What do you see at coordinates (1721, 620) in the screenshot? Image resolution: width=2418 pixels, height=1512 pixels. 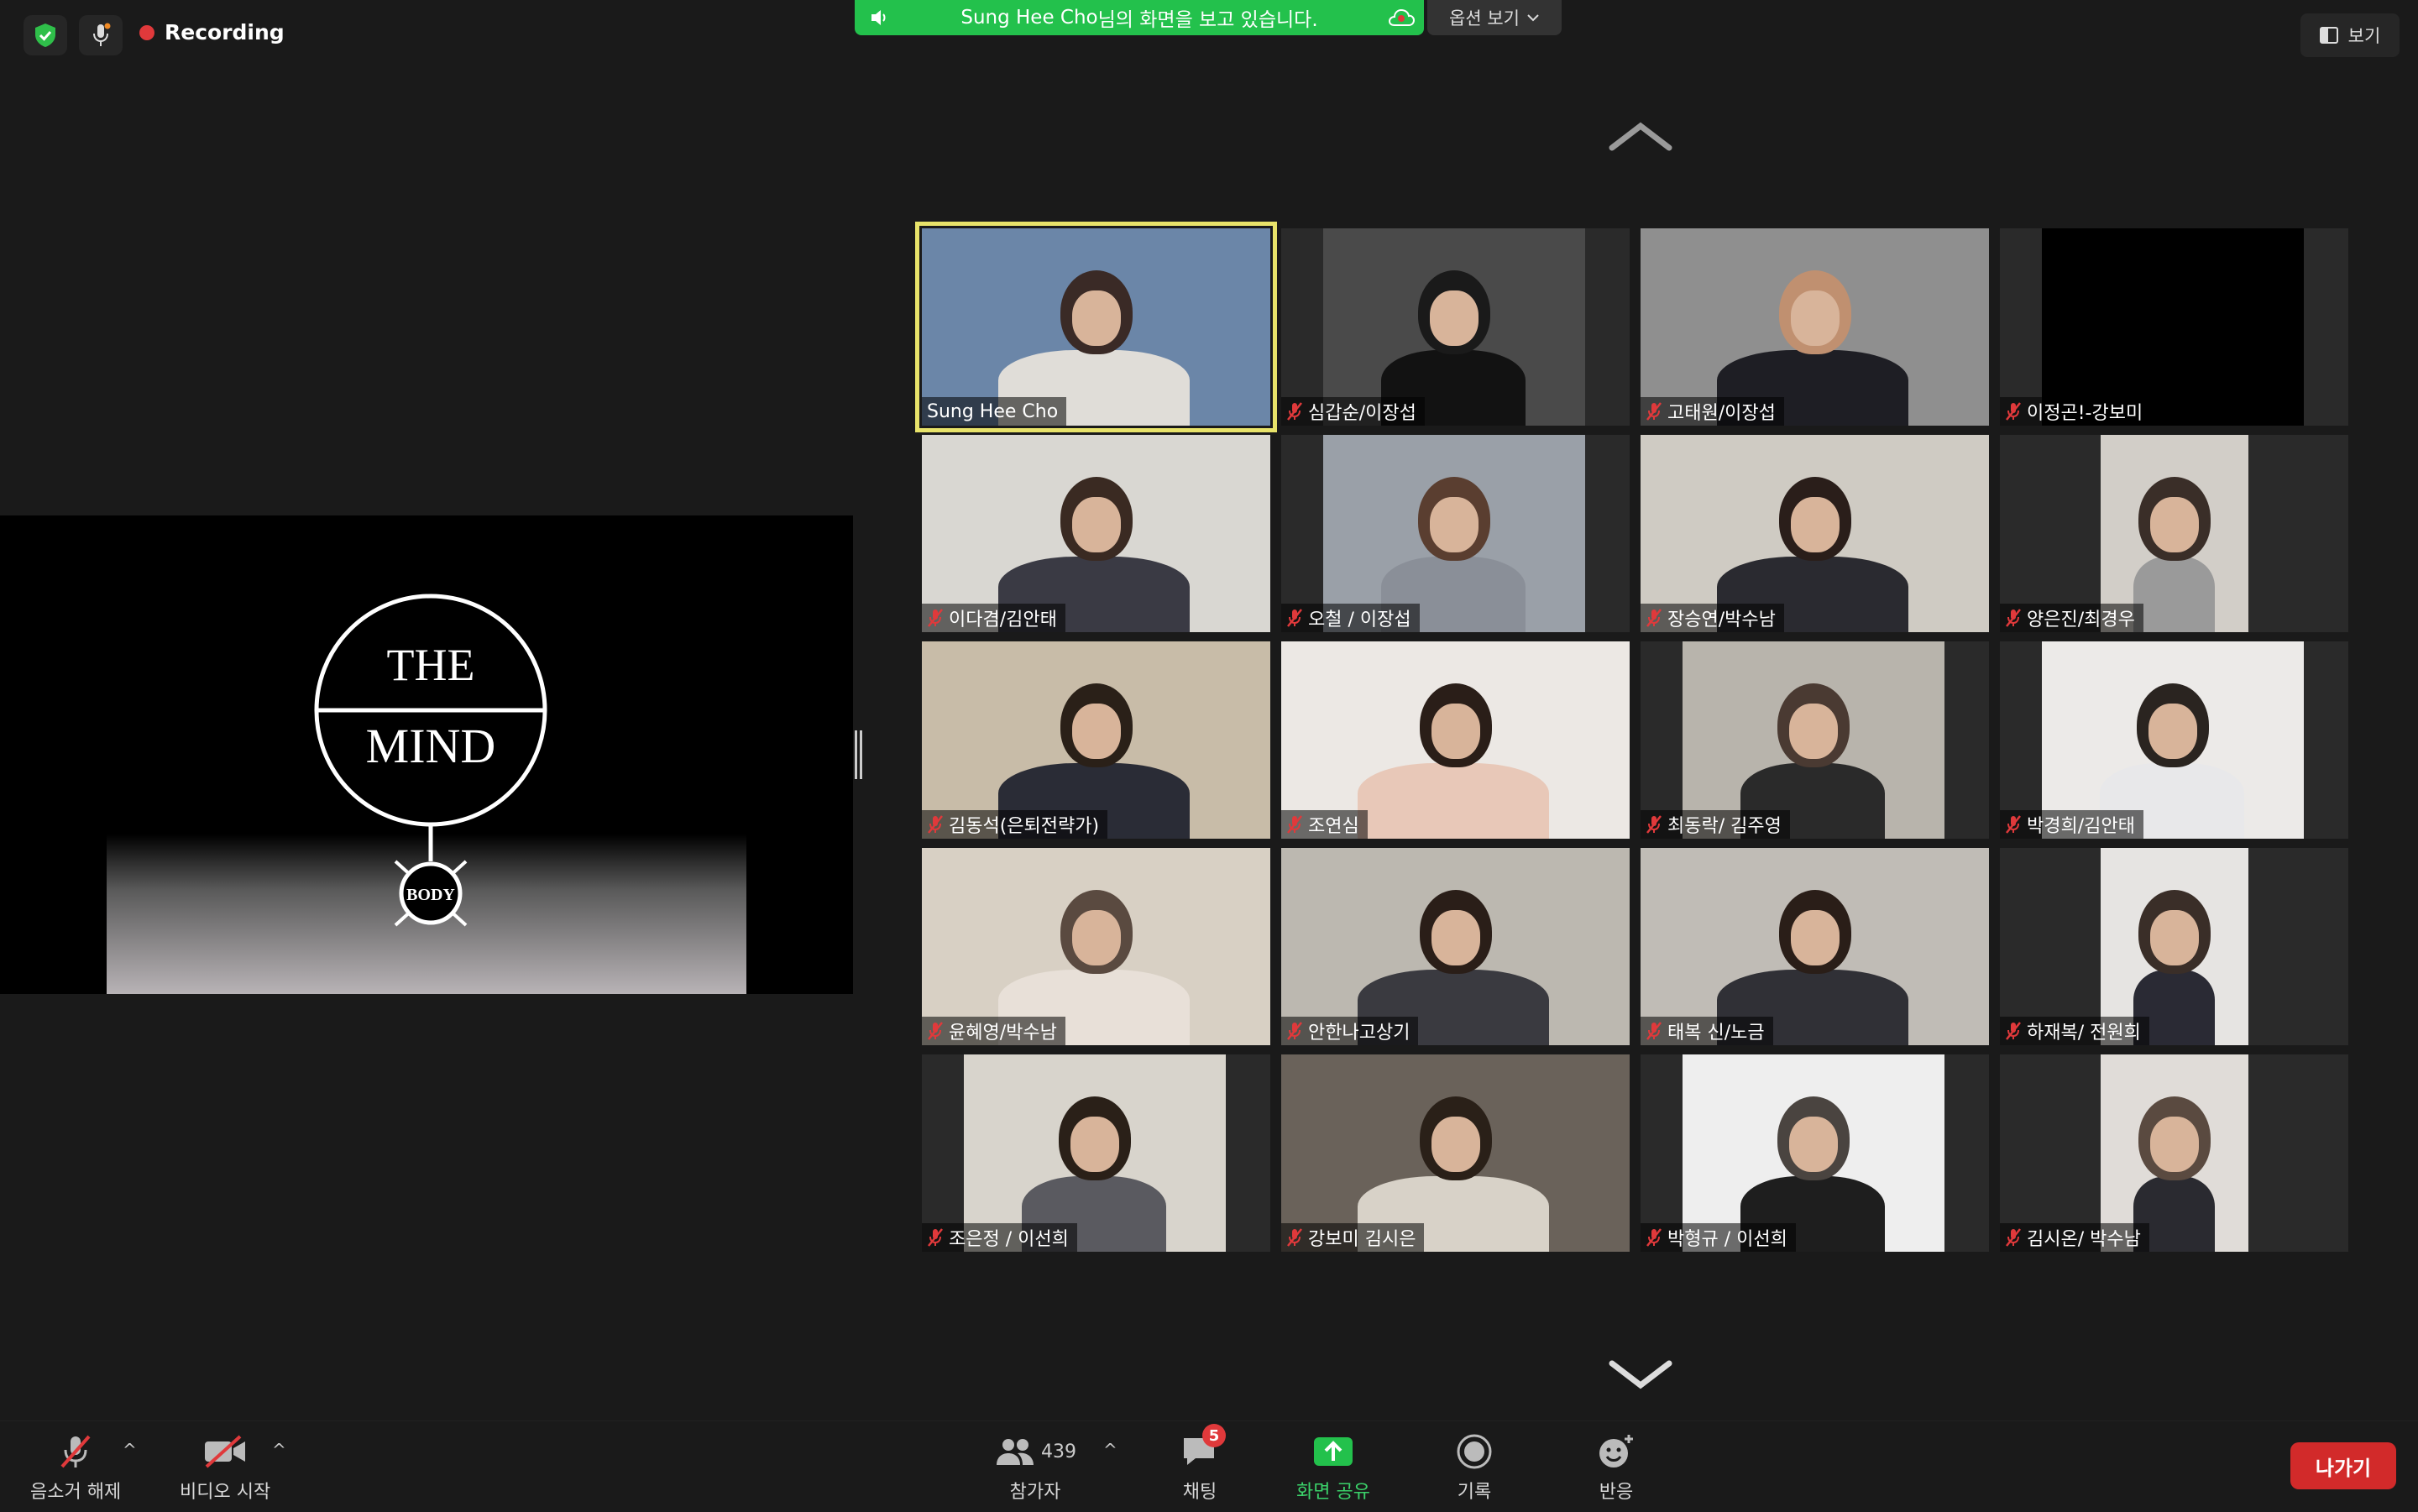 I see `participant-name: 장승연/박수남` at bounding box center [1721, 620].